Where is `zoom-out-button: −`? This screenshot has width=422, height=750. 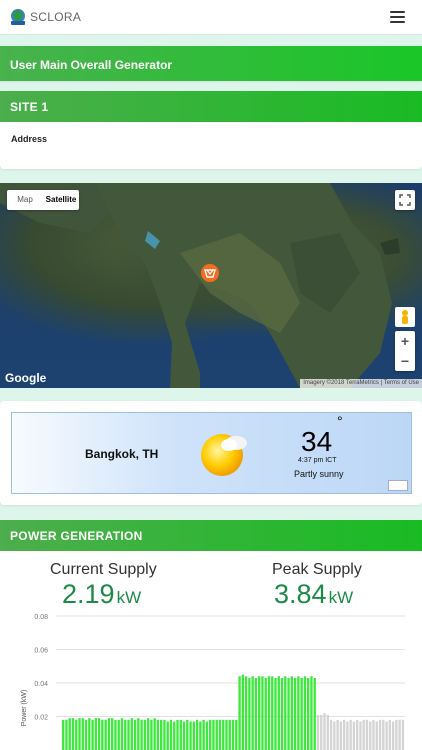
zoom-out-button: − is located at coordinates (405, 361).